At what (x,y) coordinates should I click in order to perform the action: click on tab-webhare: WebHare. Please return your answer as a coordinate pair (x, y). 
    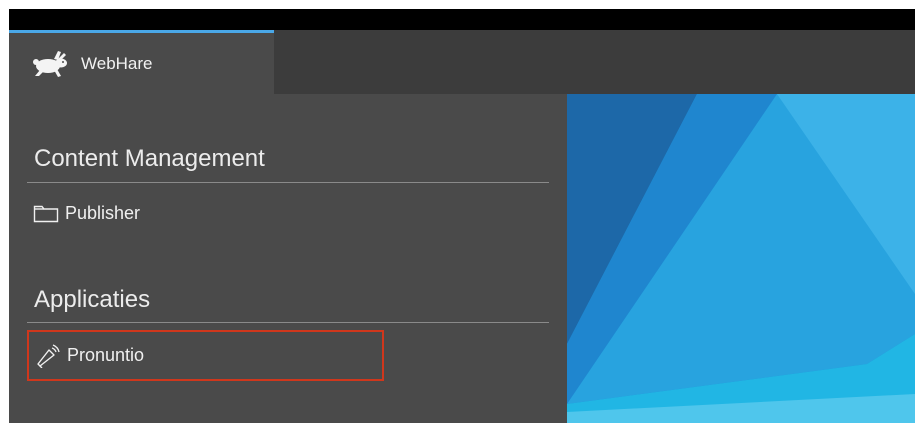
    Looking at the image, I should click on (141, 62).